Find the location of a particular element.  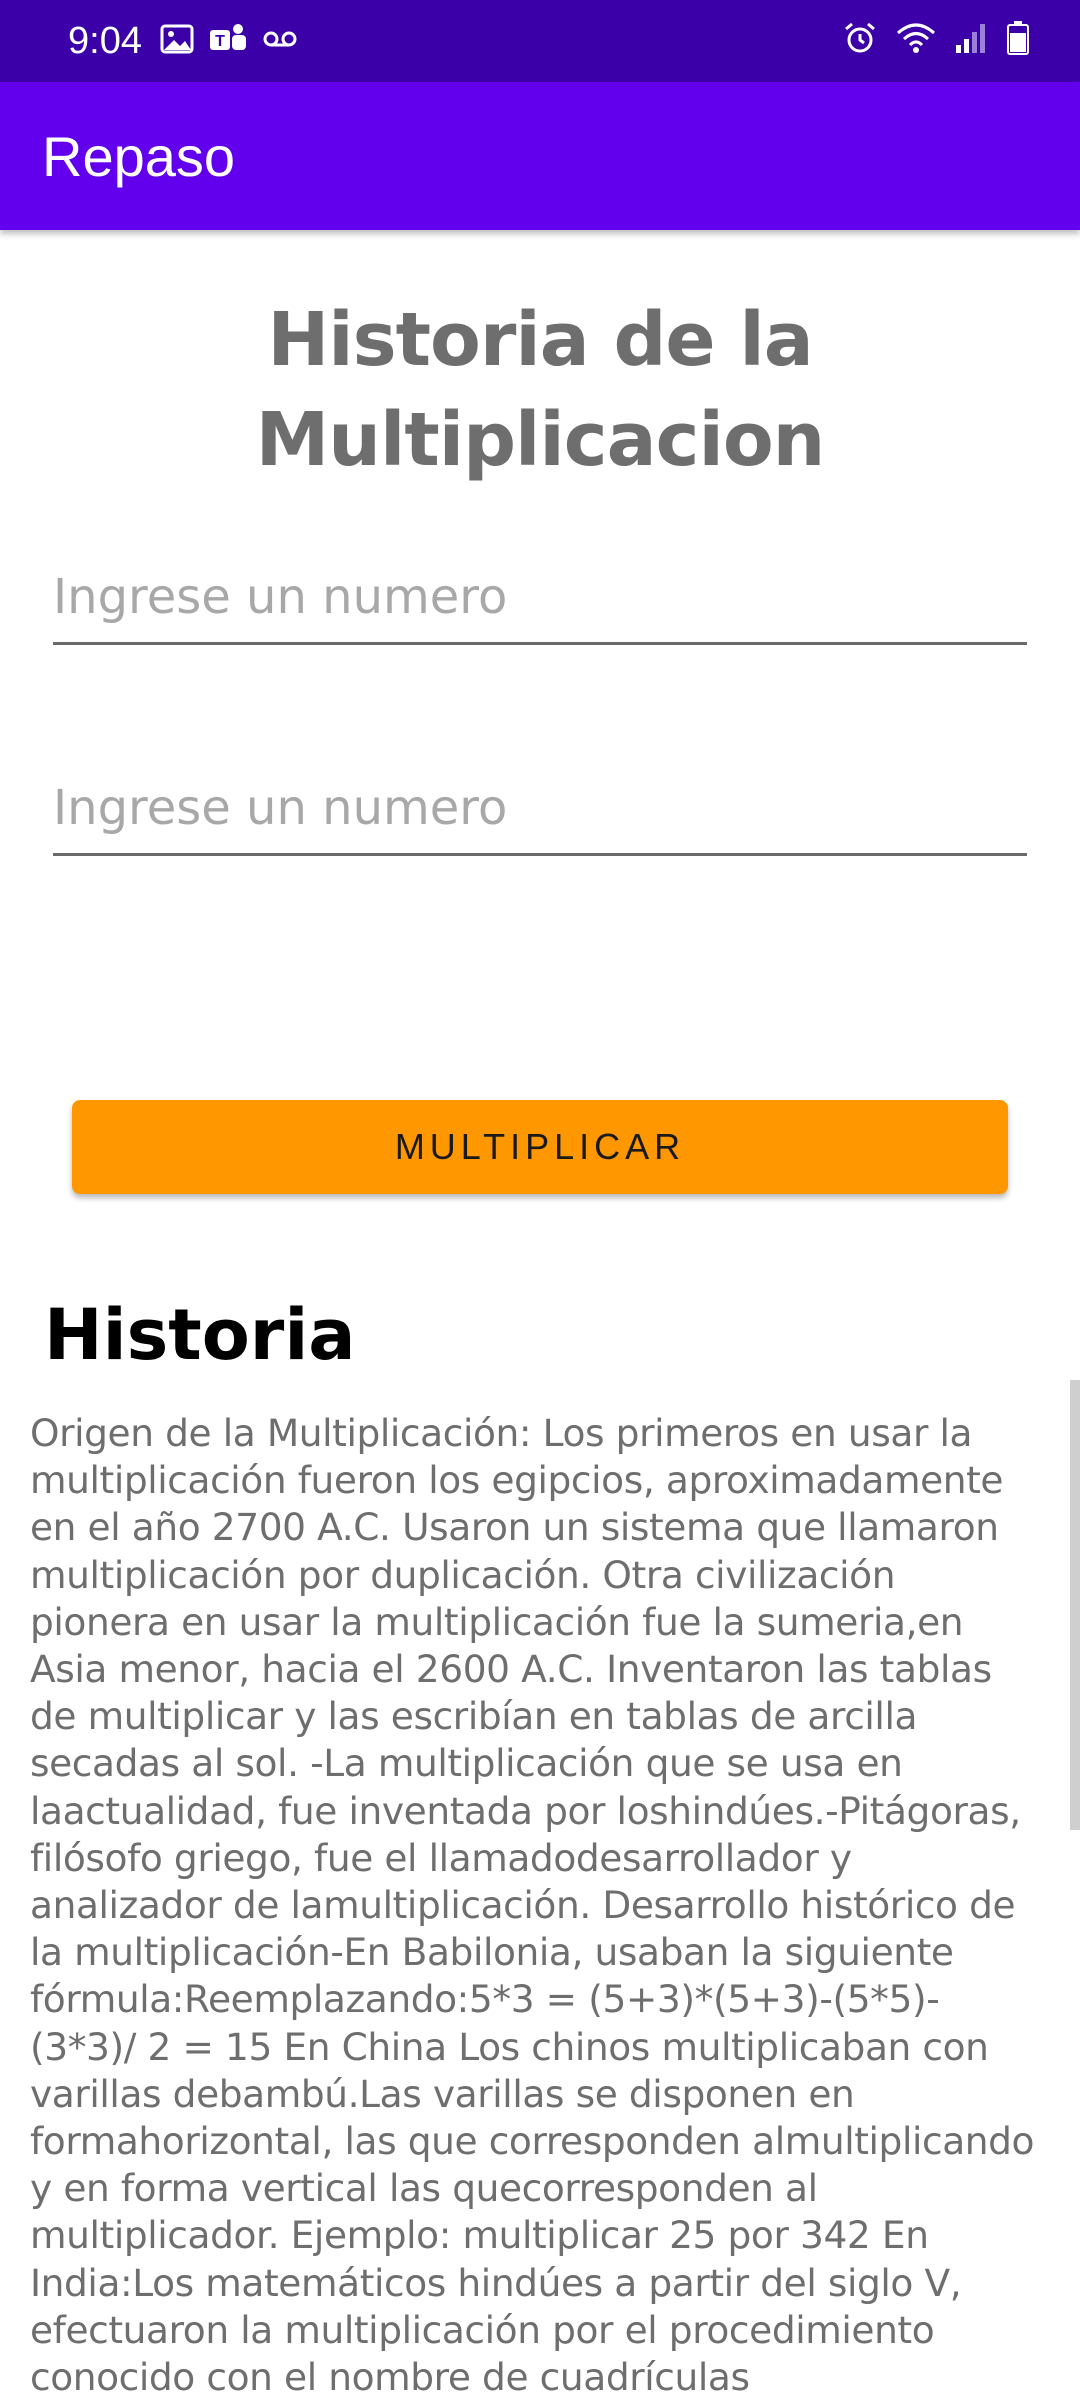

app-bar: Repaso is located at coordinates (540, 156).